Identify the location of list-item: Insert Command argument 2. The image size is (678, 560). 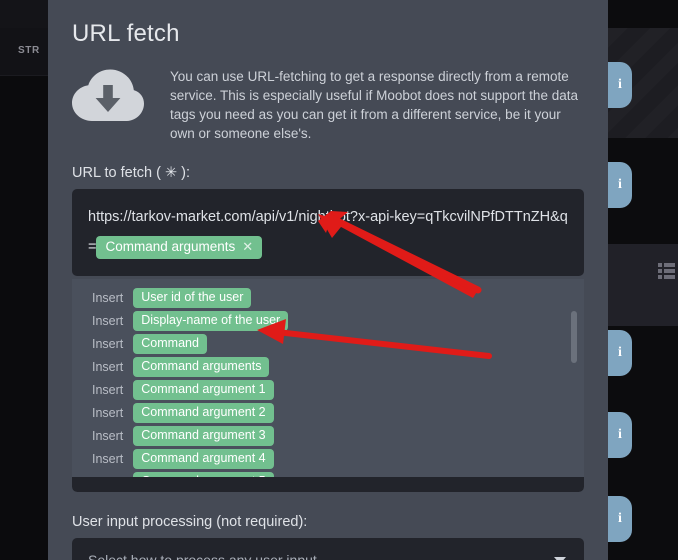
(328, 412).